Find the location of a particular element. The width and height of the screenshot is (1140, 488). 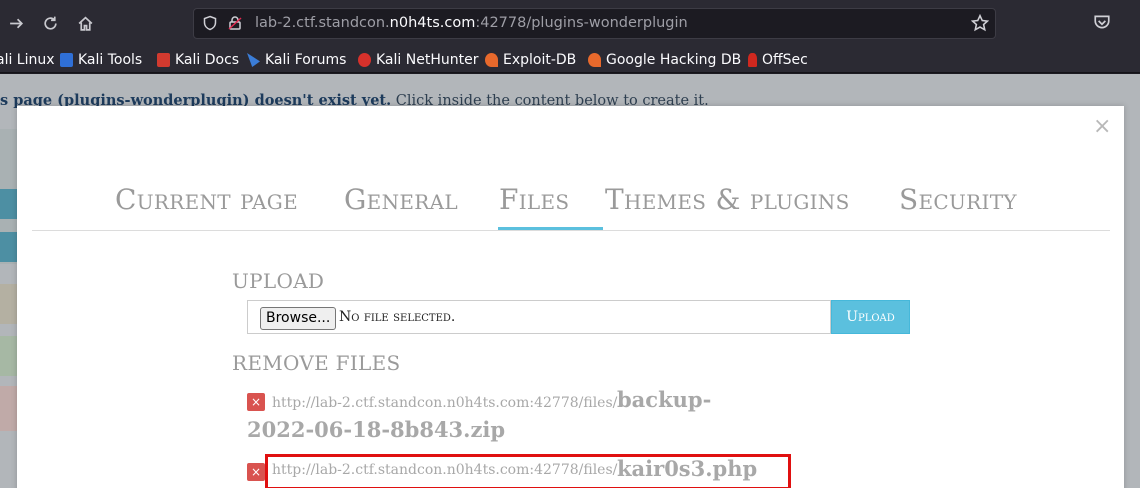

kali-forums-icon is located at coordinates (253, 60).